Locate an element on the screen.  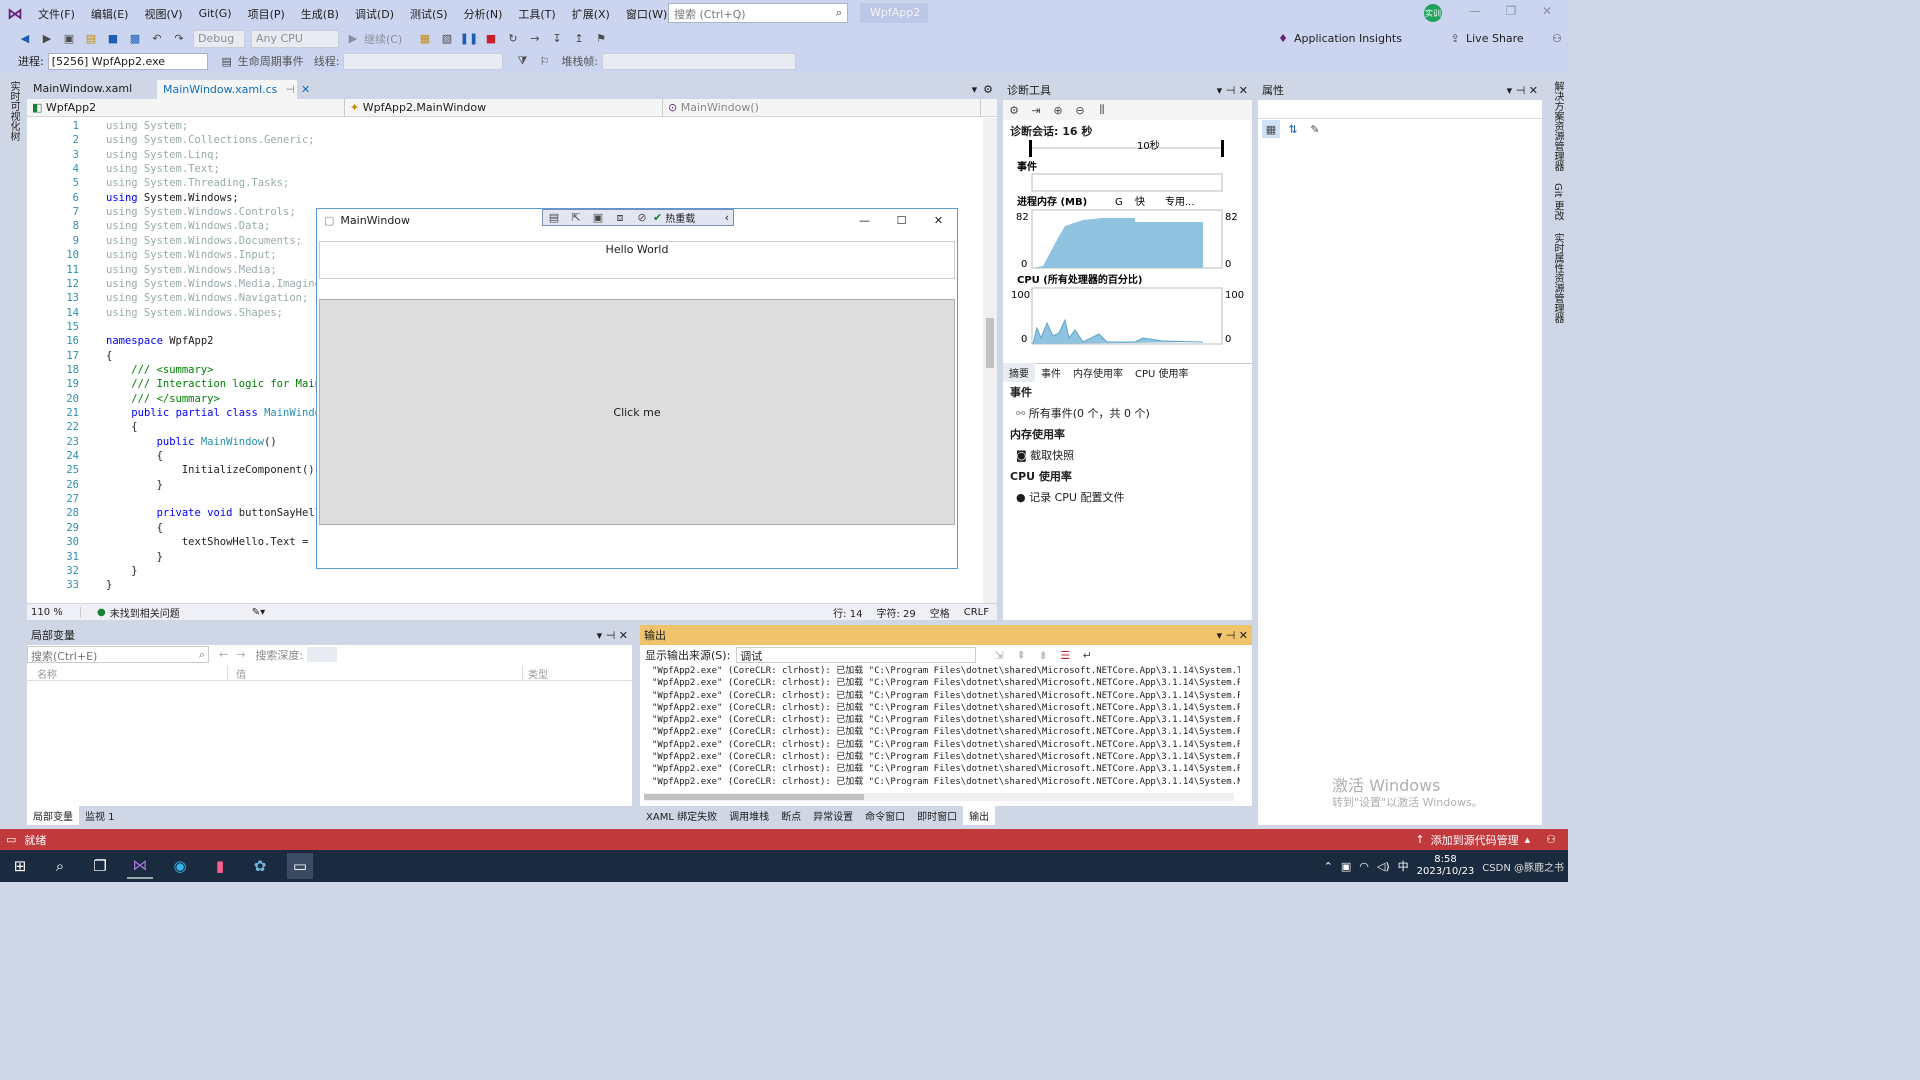
config-select: Debug is located at coordinates (219, 38).